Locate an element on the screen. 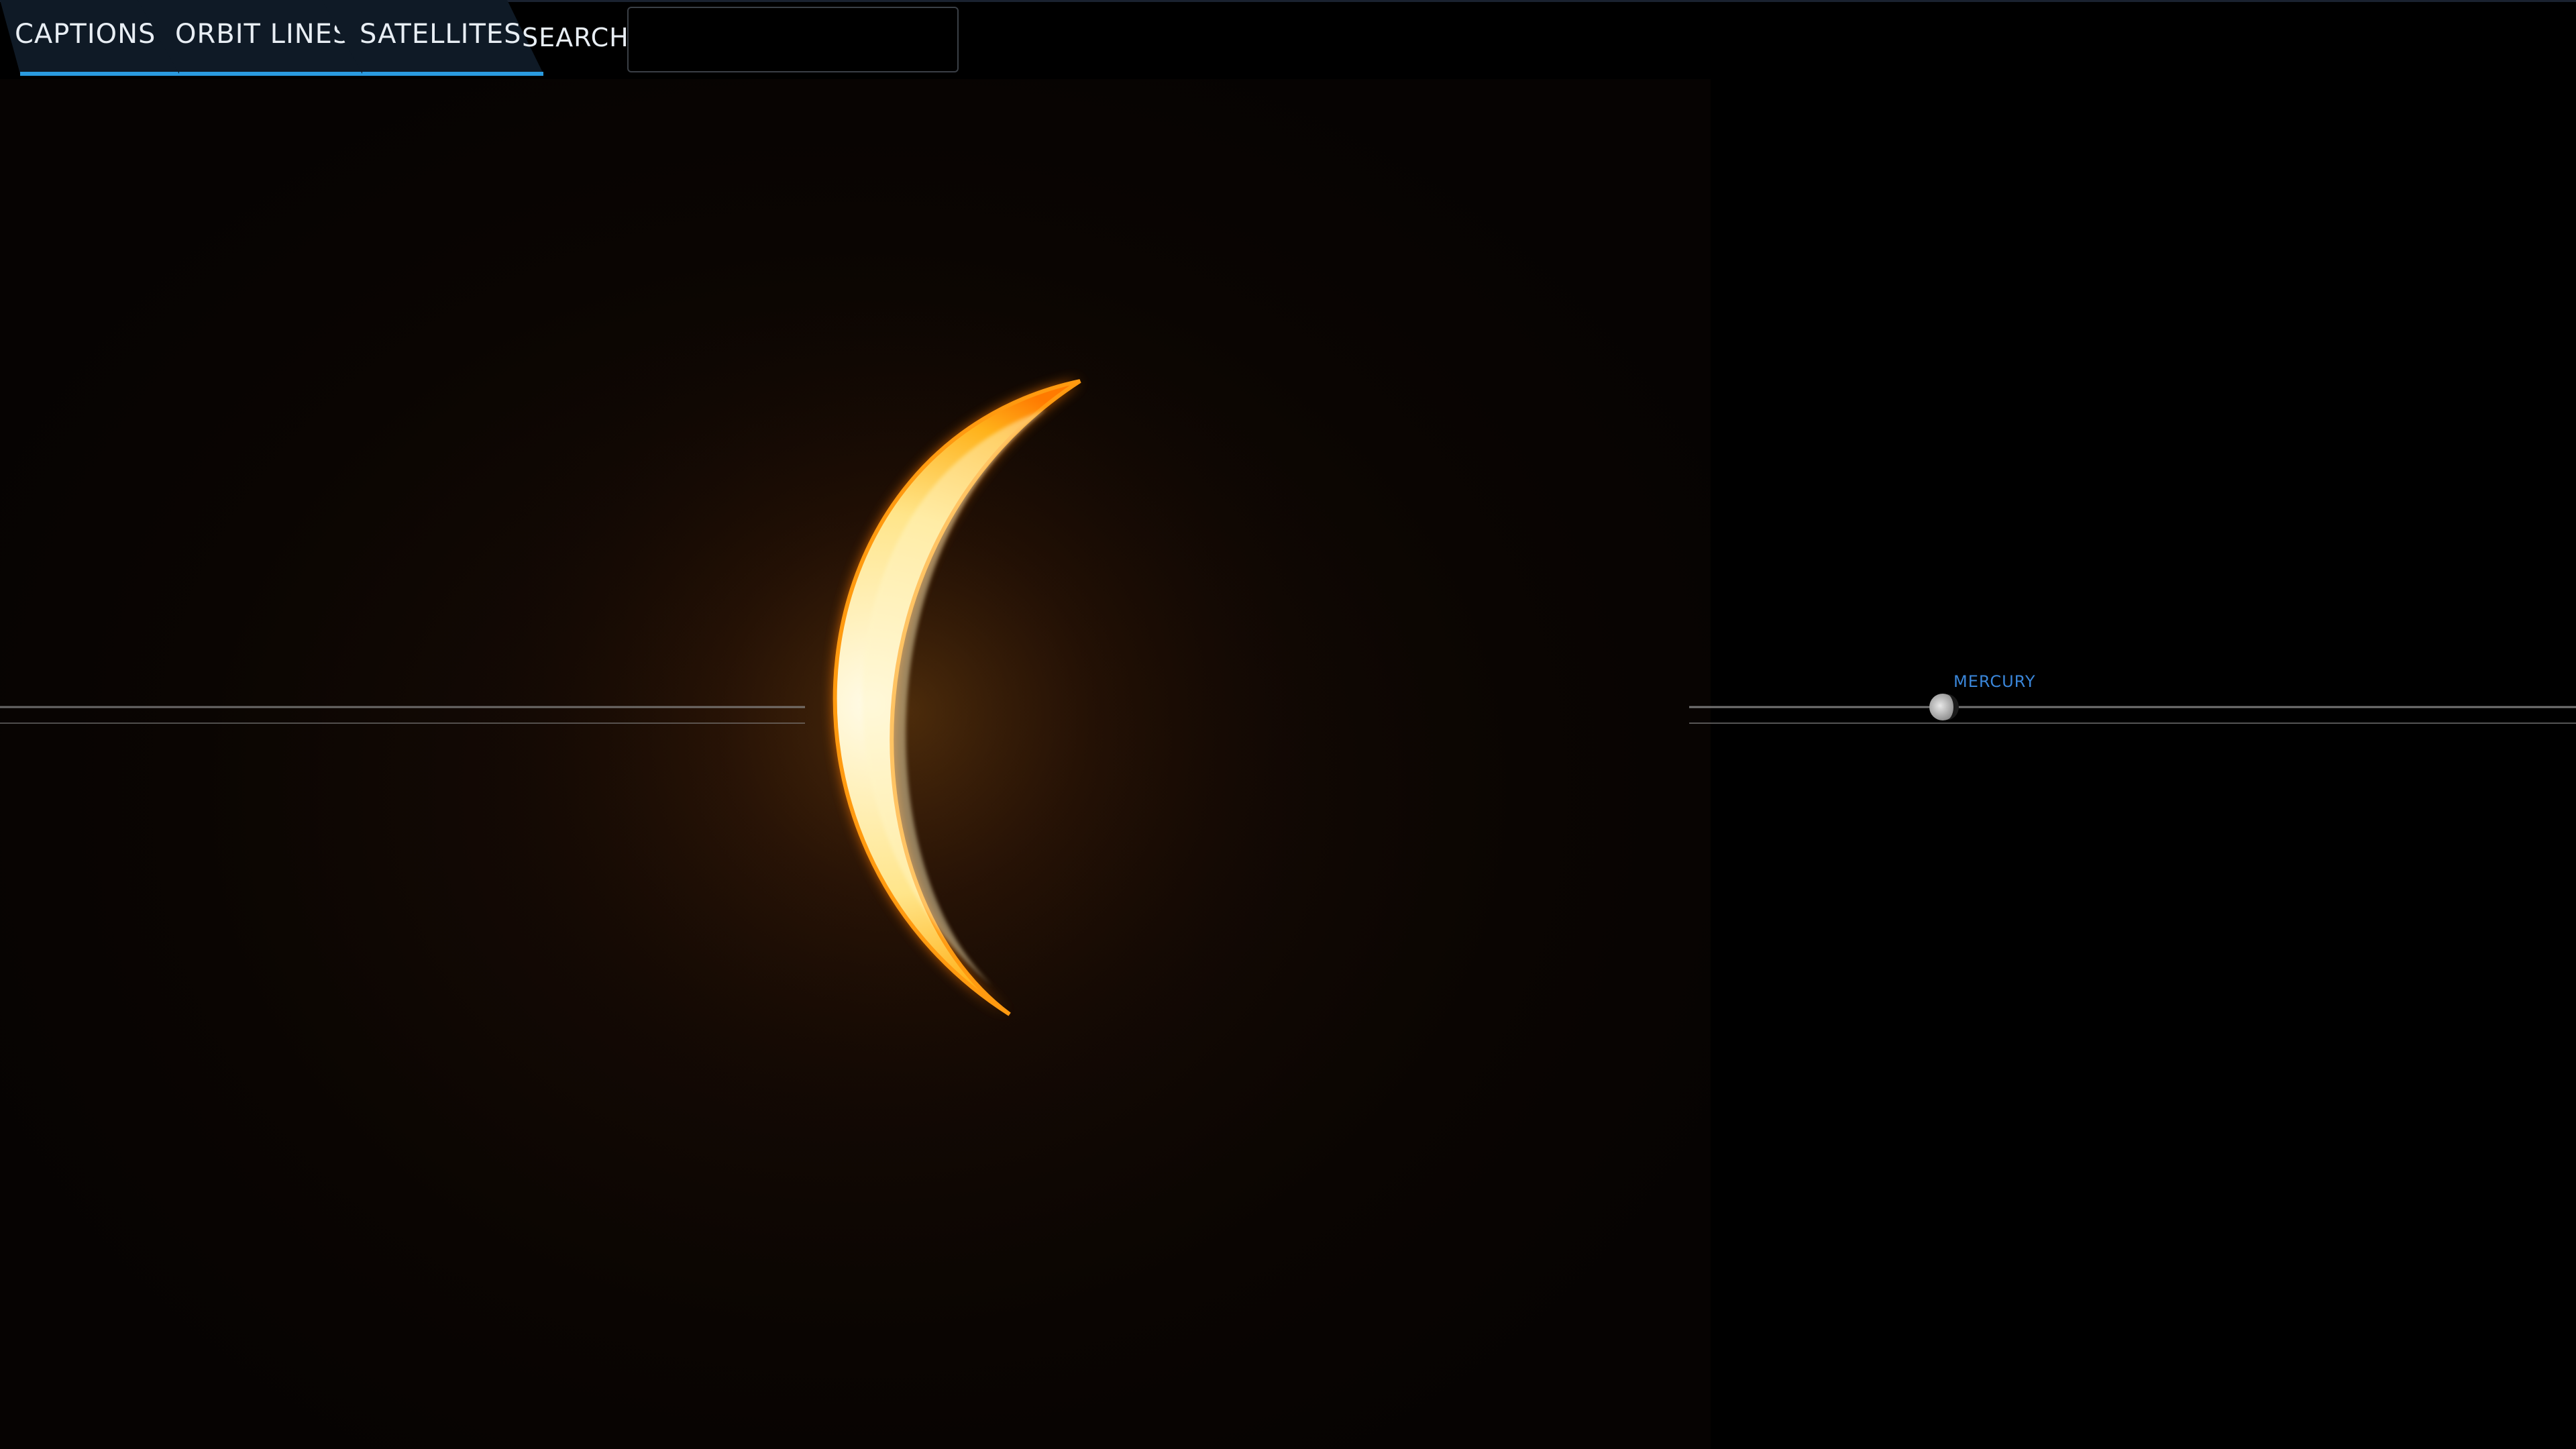  caption-mercury: MERCURY is located at coordinates (1994, 681).